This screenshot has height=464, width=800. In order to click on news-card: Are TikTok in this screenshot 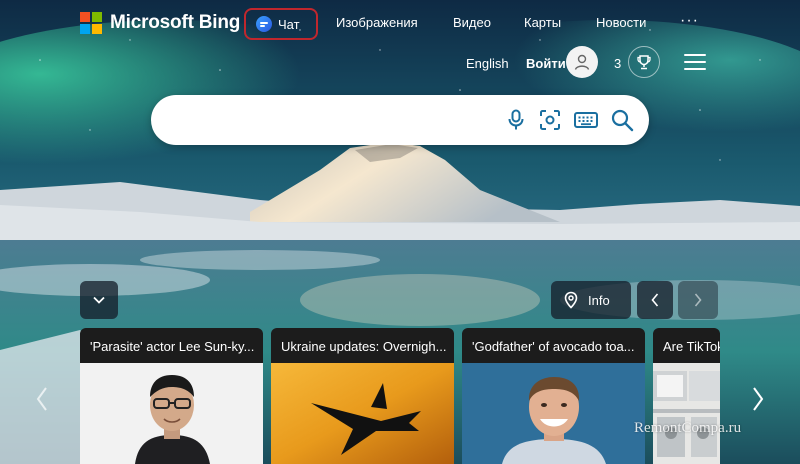, I will do `click(686, 396)`.